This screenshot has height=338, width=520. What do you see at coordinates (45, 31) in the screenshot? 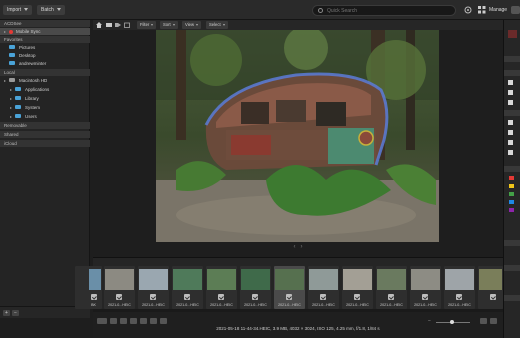
I see `sidebar-item-mobile-sync: Mobile Sync` at bounding box center [45, 31].